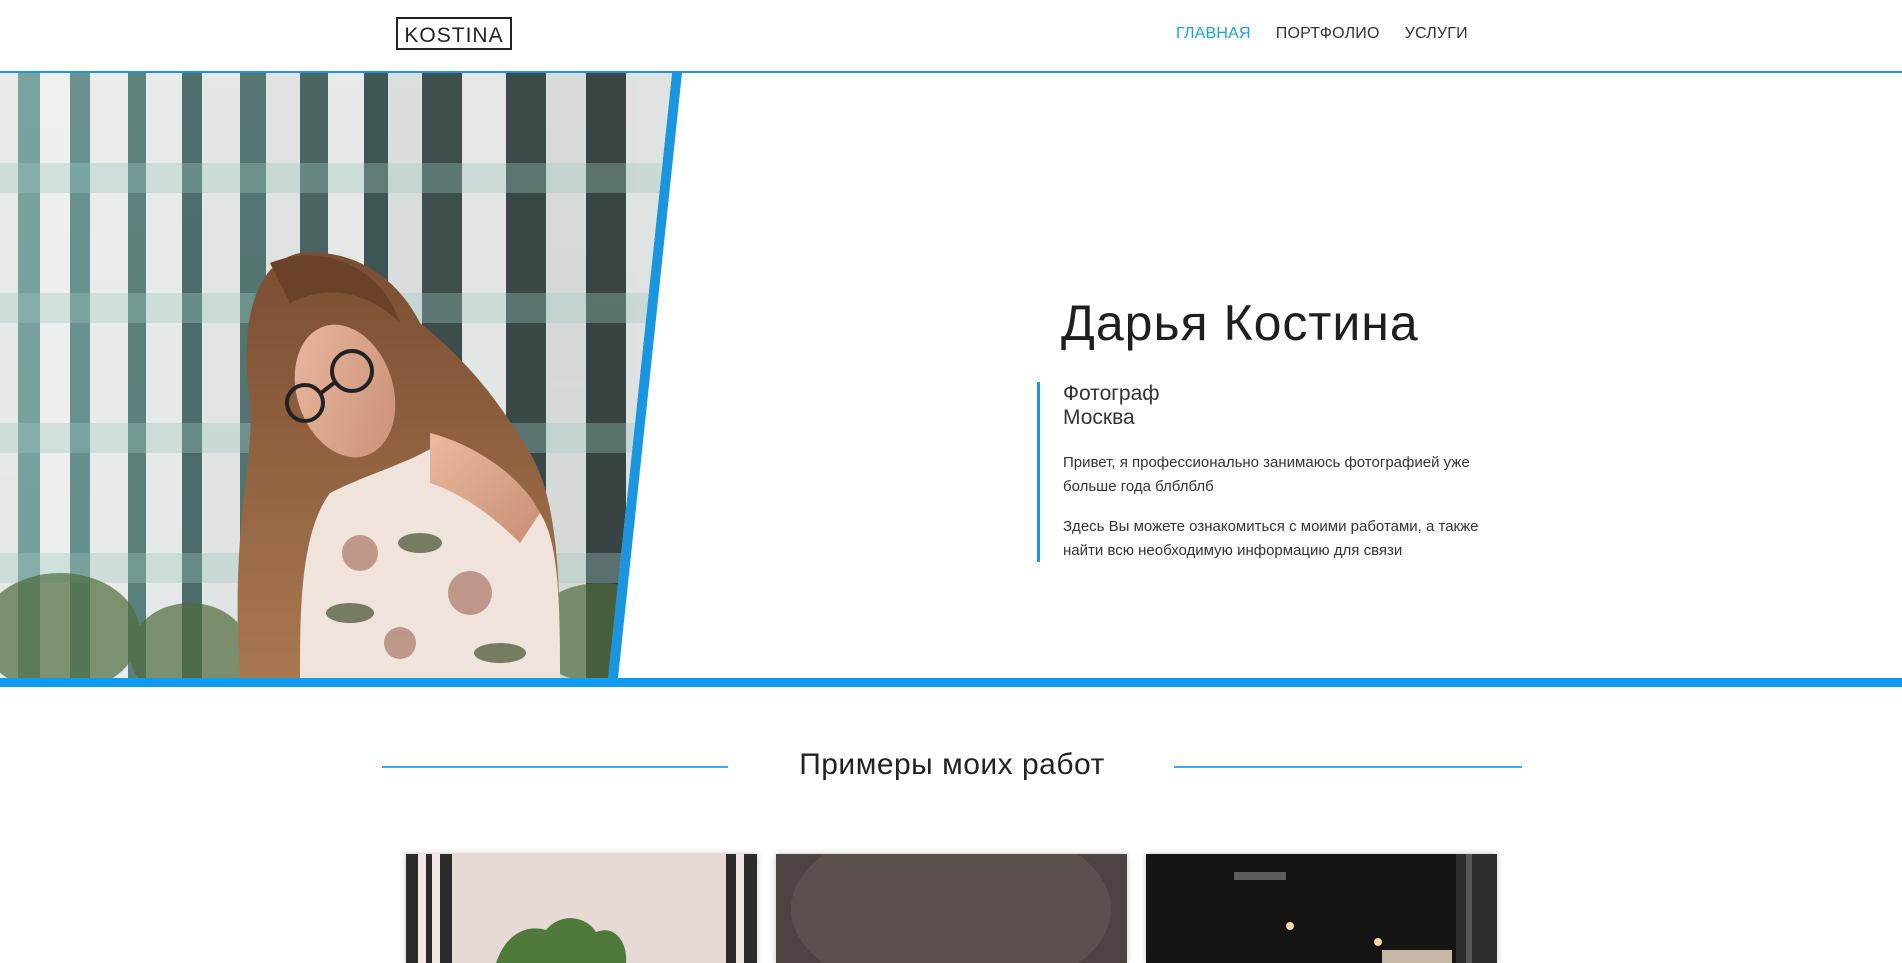 The width and height of the screenshot is (1902, 963). I want to click on works-title: Примеры моих работ, so click(952, 764).